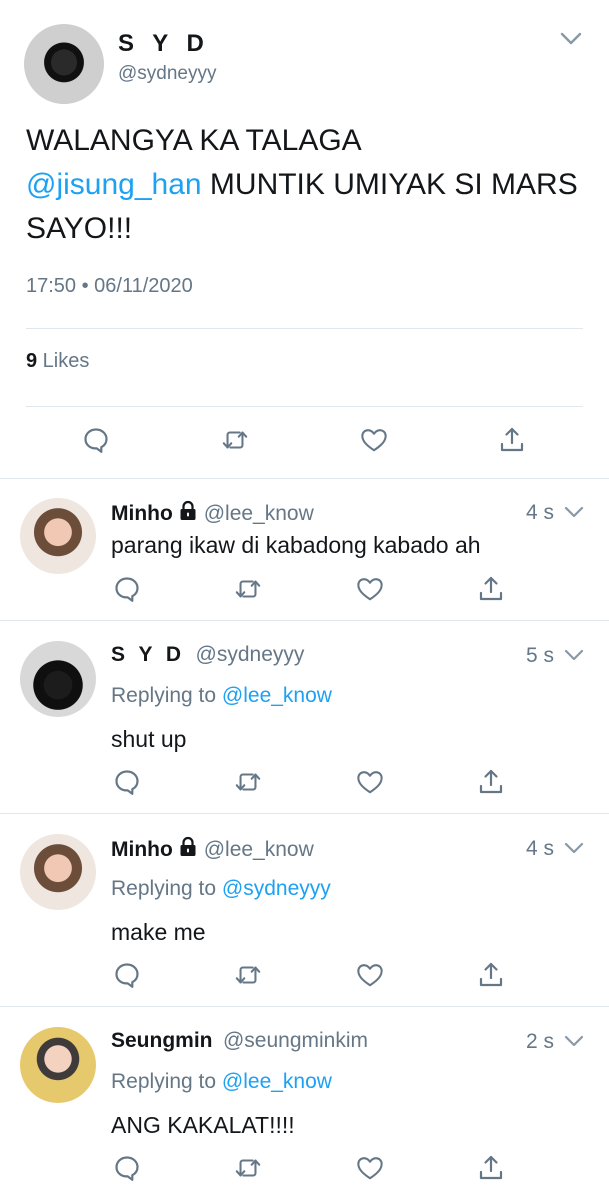  I want to click on reply-time: 2 s, so click(540, 1041).